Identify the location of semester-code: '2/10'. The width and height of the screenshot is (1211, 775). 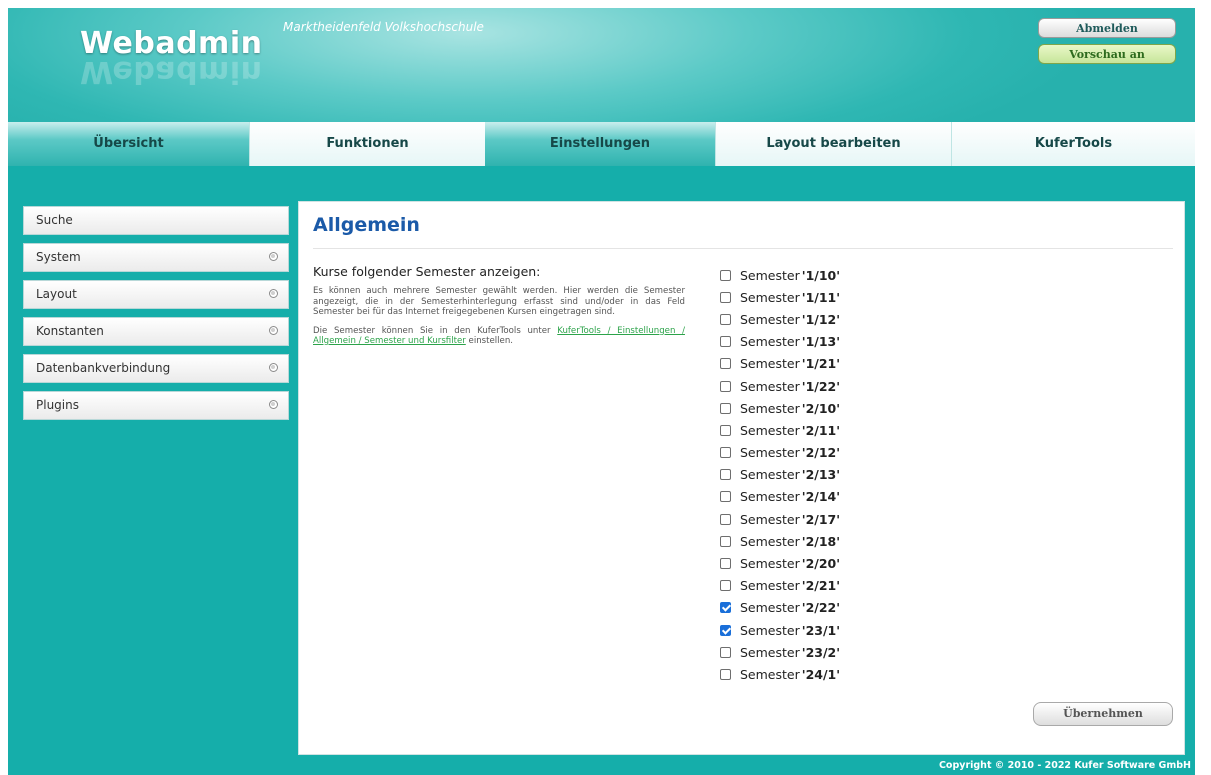
(821, 408).